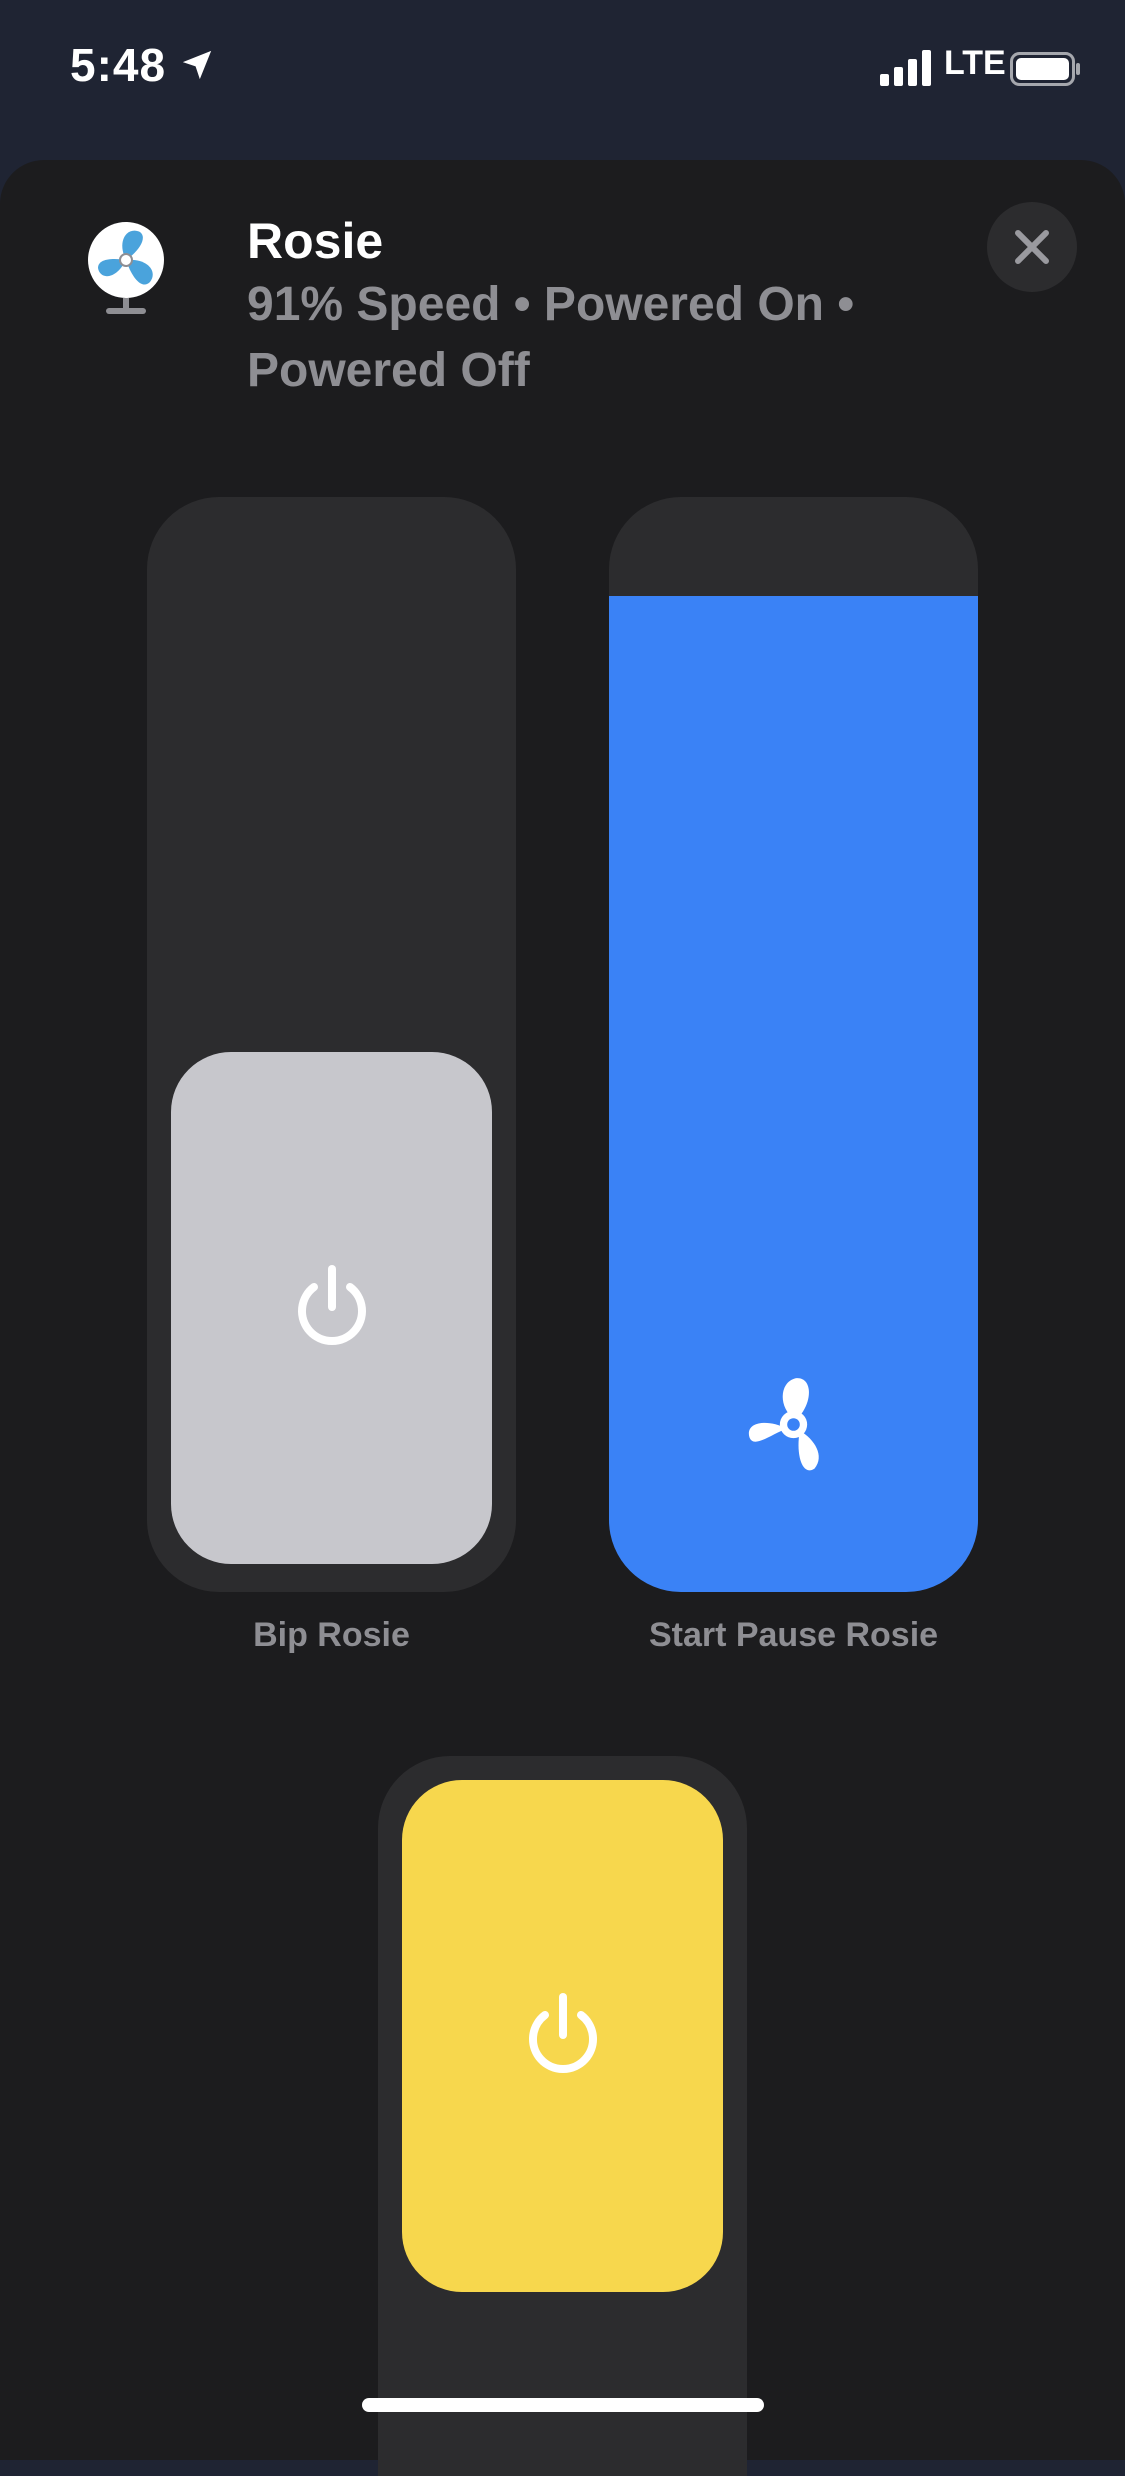 The image size is (1125, 2476). I want to click on control-label: Start Pause Rosie, so click(793, 1635).